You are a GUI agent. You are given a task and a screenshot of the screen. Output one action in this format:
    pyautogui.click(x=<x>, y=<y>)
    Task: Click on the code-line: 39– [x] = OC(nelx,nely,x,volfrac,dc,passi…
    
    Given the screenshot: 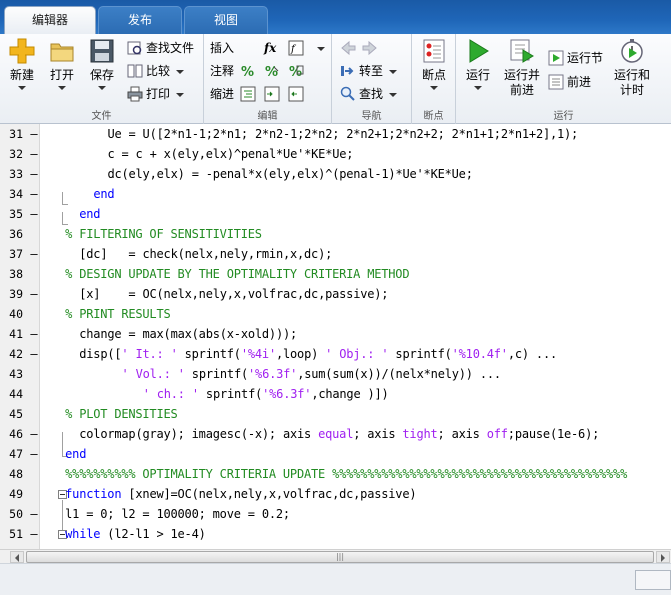 What is the action you would take?
    pyautogui.click(x=335, y=294)
    